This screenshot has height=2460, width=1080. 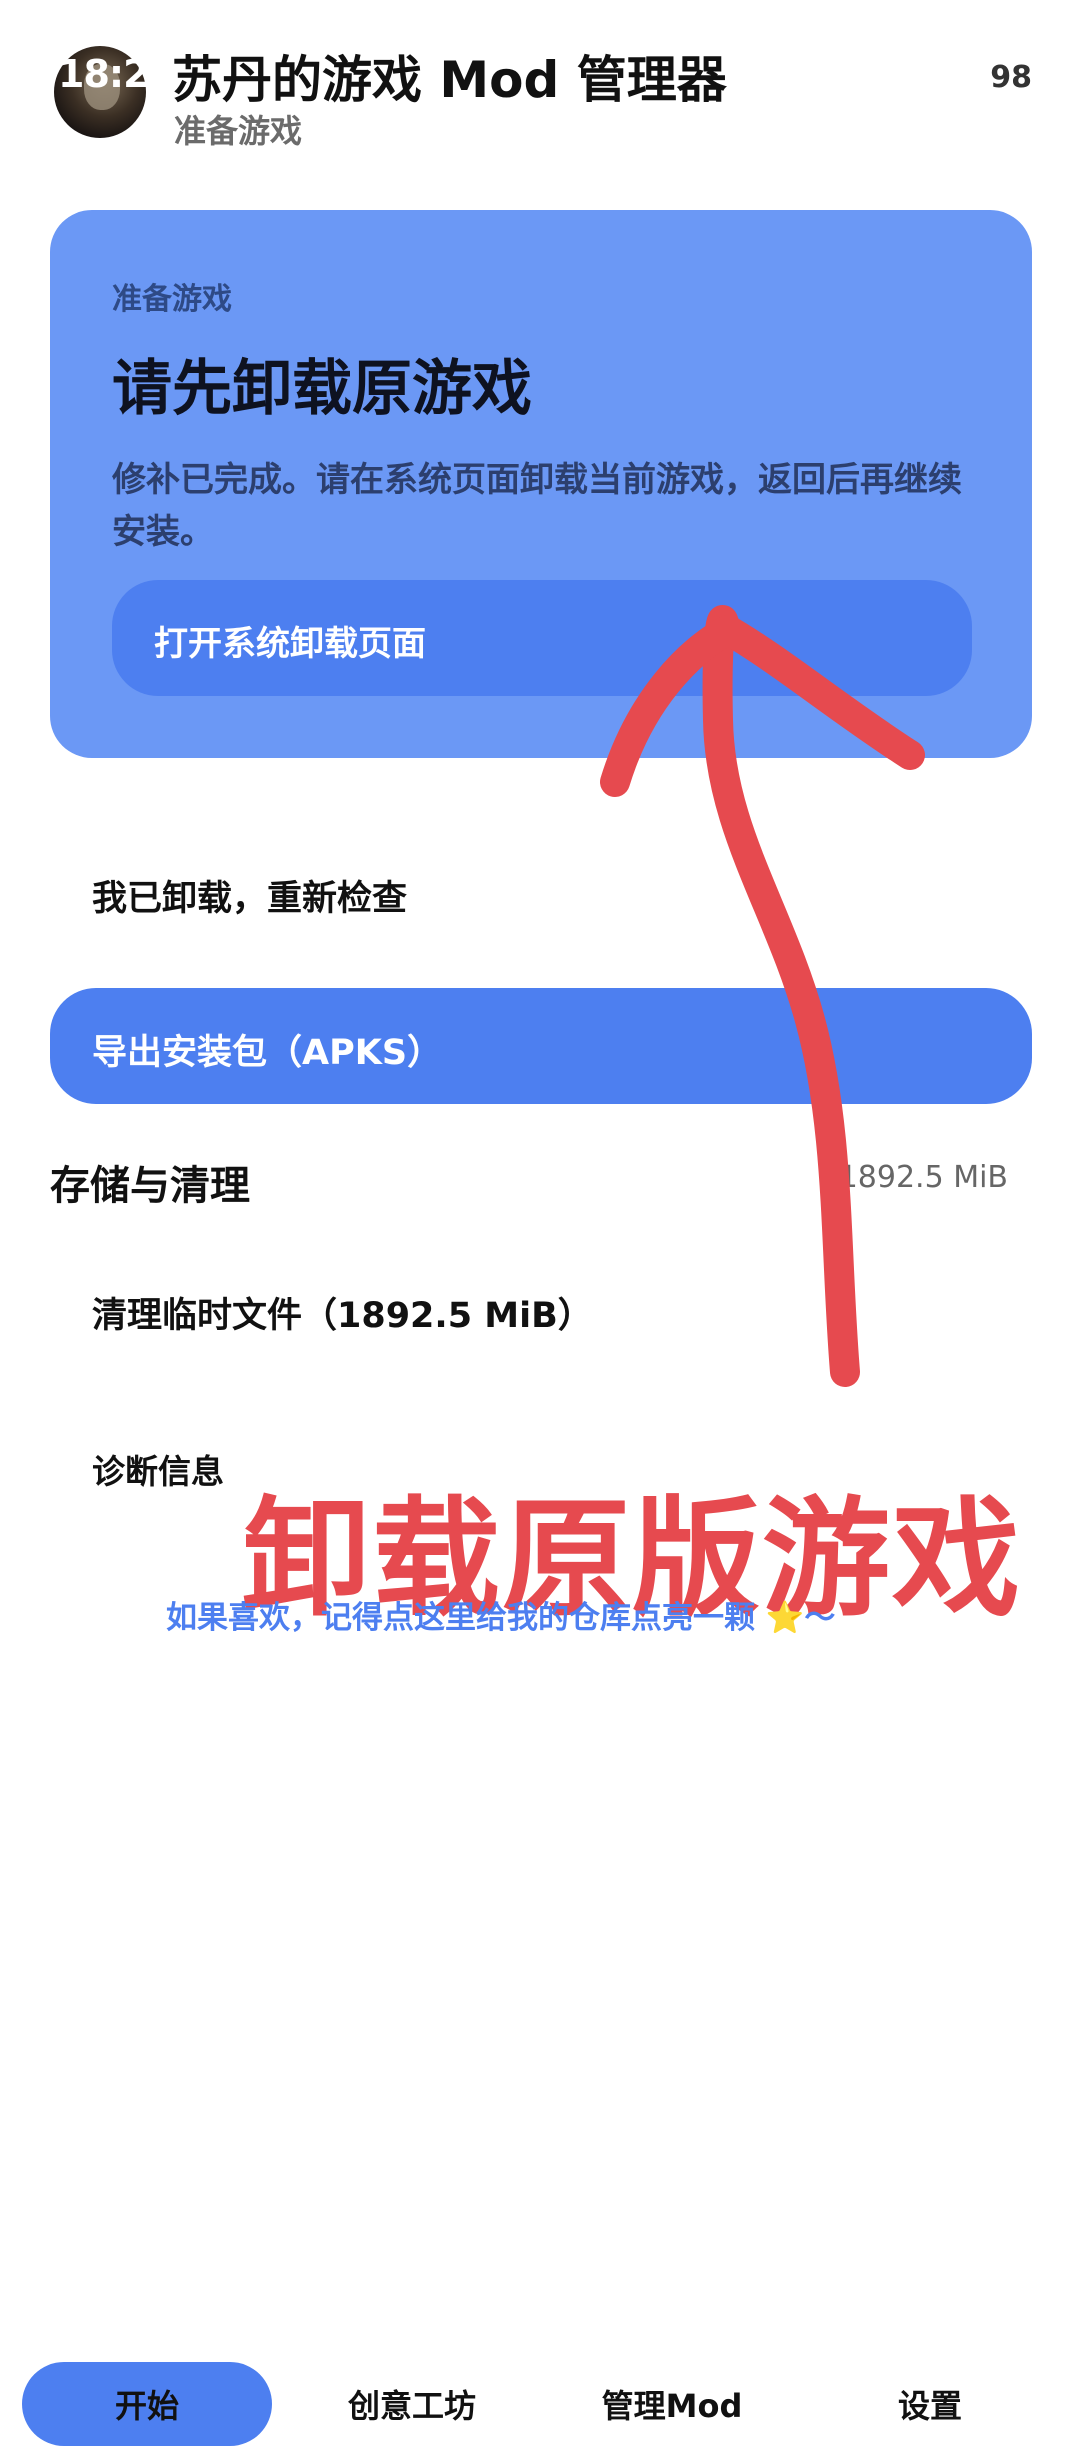 What do you see at coordinates (342, 1312) in the screenshot?
I see `clean-temp-files-button: 清理临时文件（1892.5 MiB）` at bounding box center [342, 1312].